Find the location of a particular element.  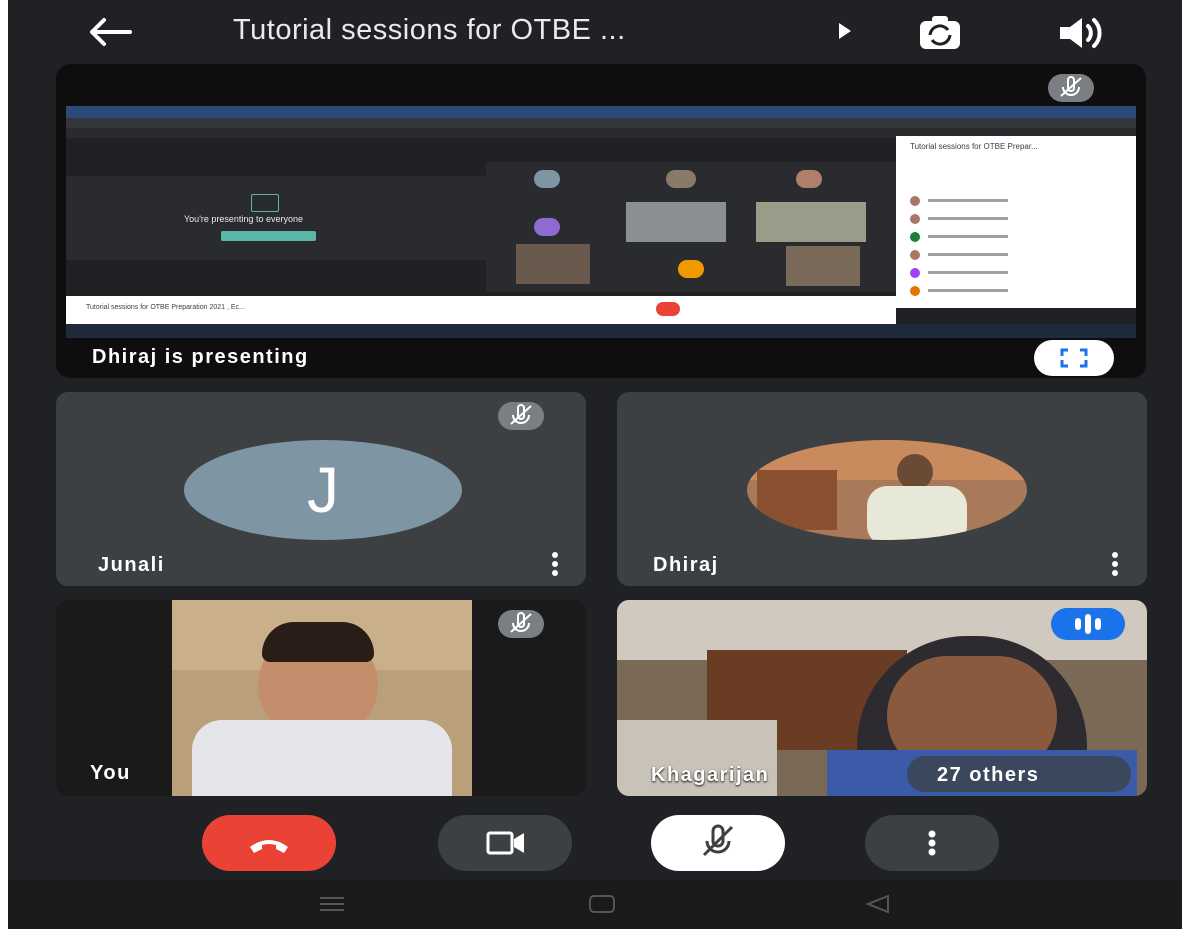

camera-icon is located at coordinates (505, 843).